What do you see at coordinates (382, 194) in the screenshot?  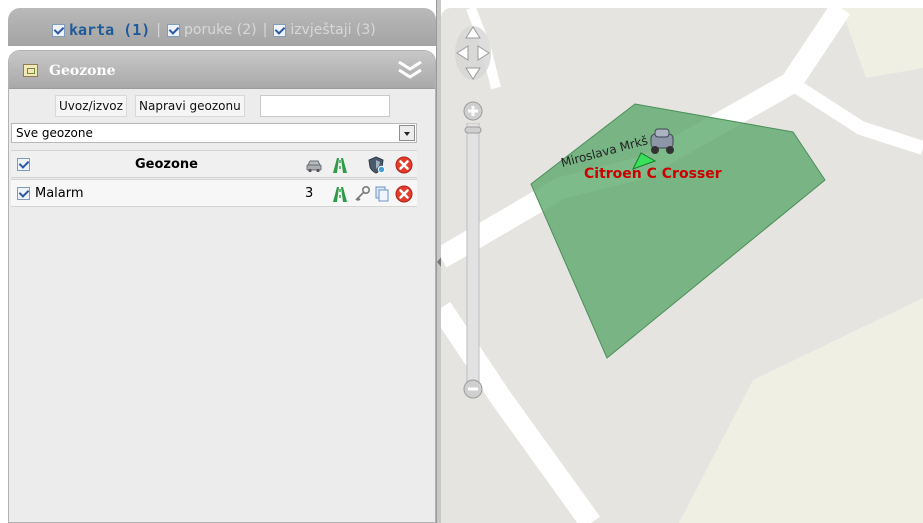 I see `copy-icon` at bounding box center [382, 194].